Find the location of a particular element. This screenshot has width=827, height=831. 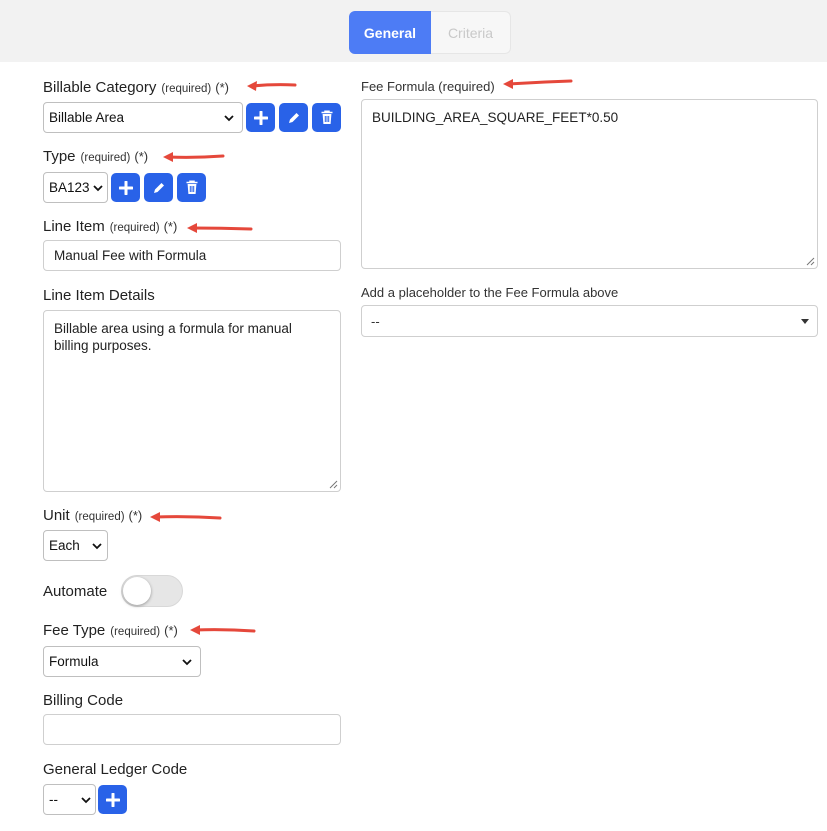

billable-category-label-text: Billable Category is located at coordinates (100, 87).